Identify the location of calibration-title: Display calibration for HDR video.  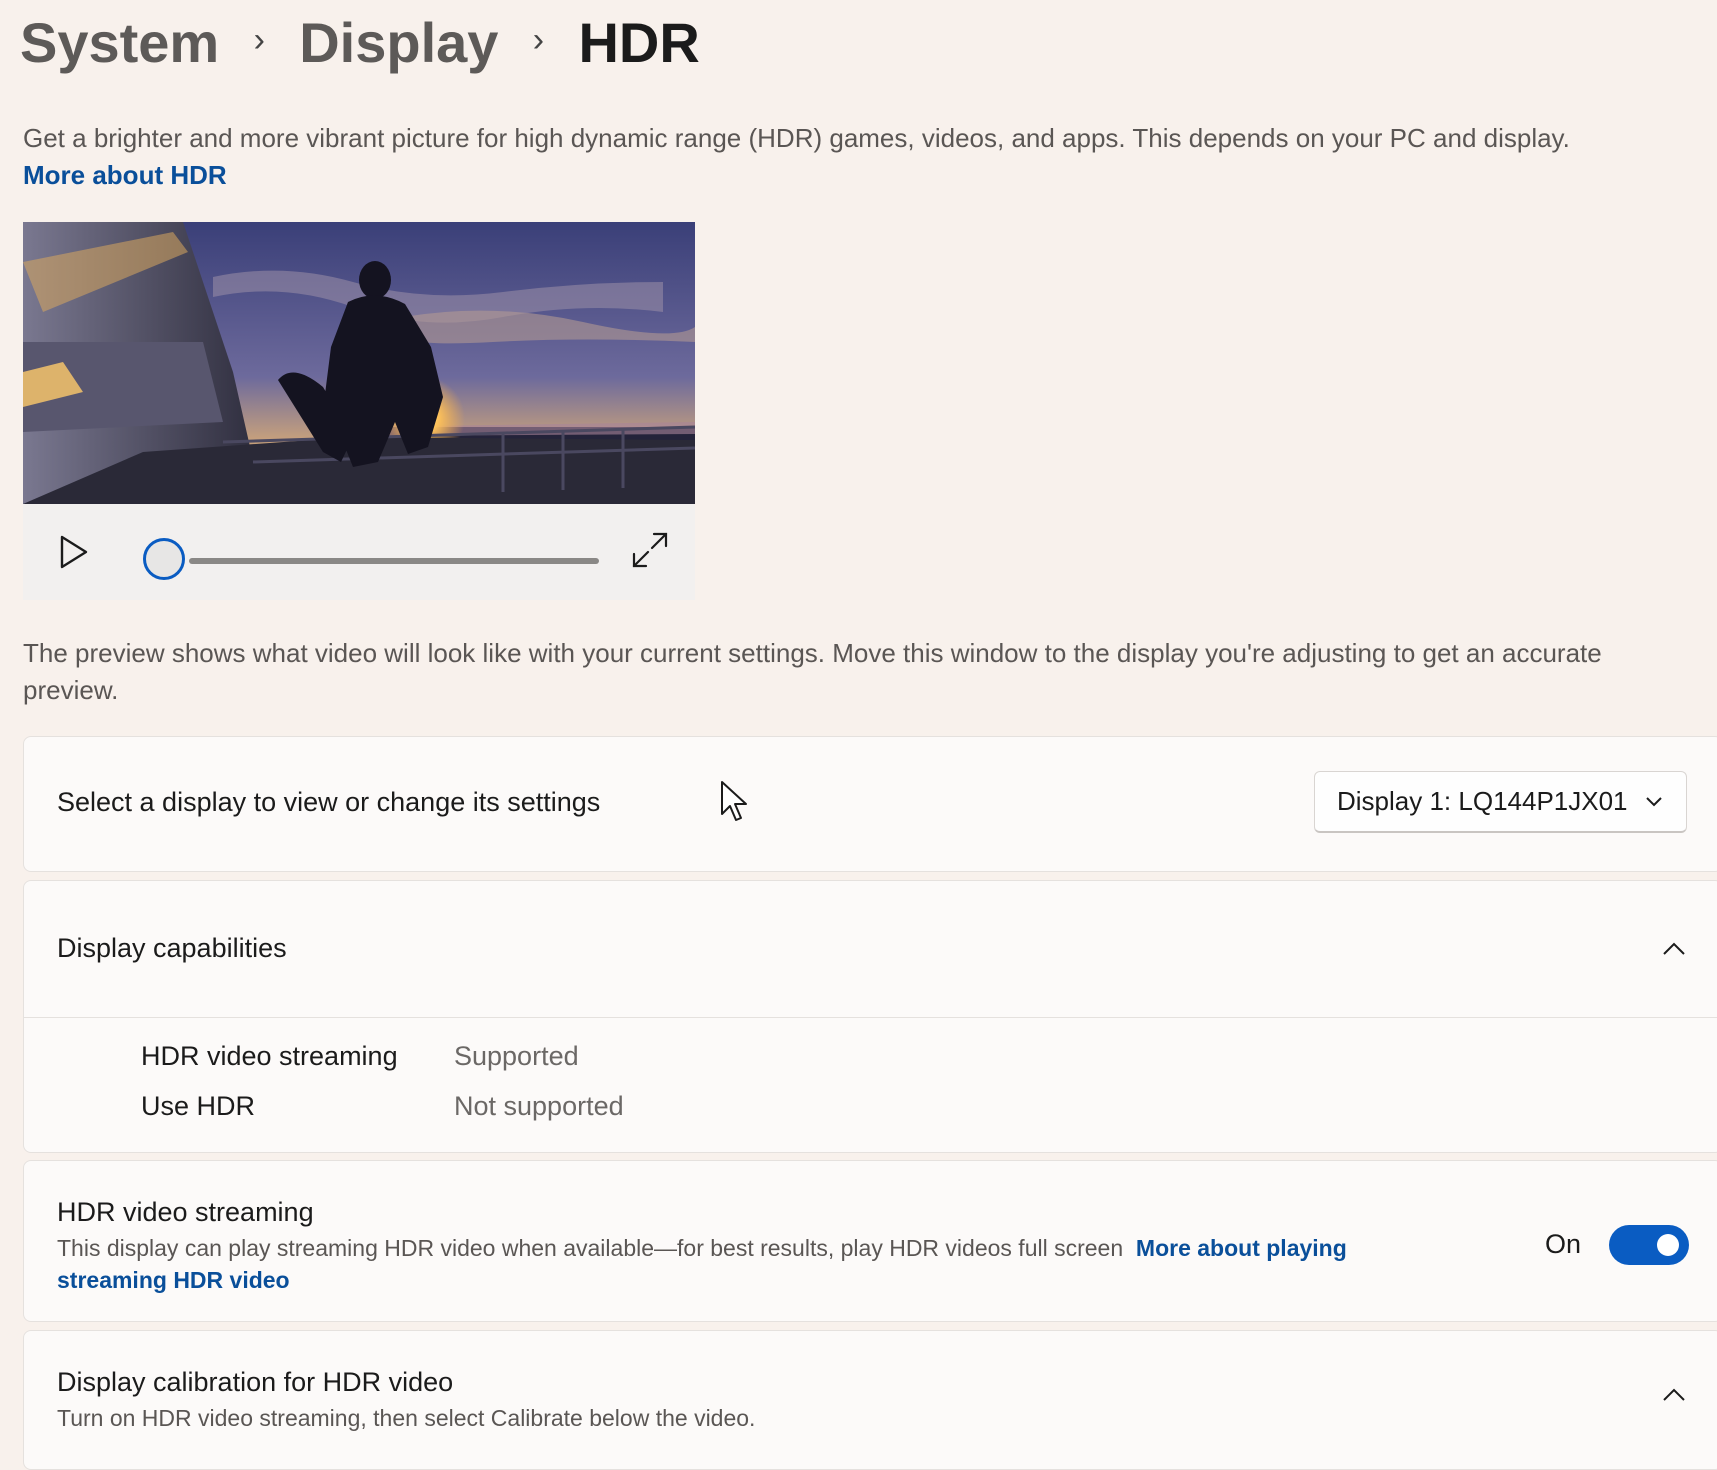
(255, 1382).